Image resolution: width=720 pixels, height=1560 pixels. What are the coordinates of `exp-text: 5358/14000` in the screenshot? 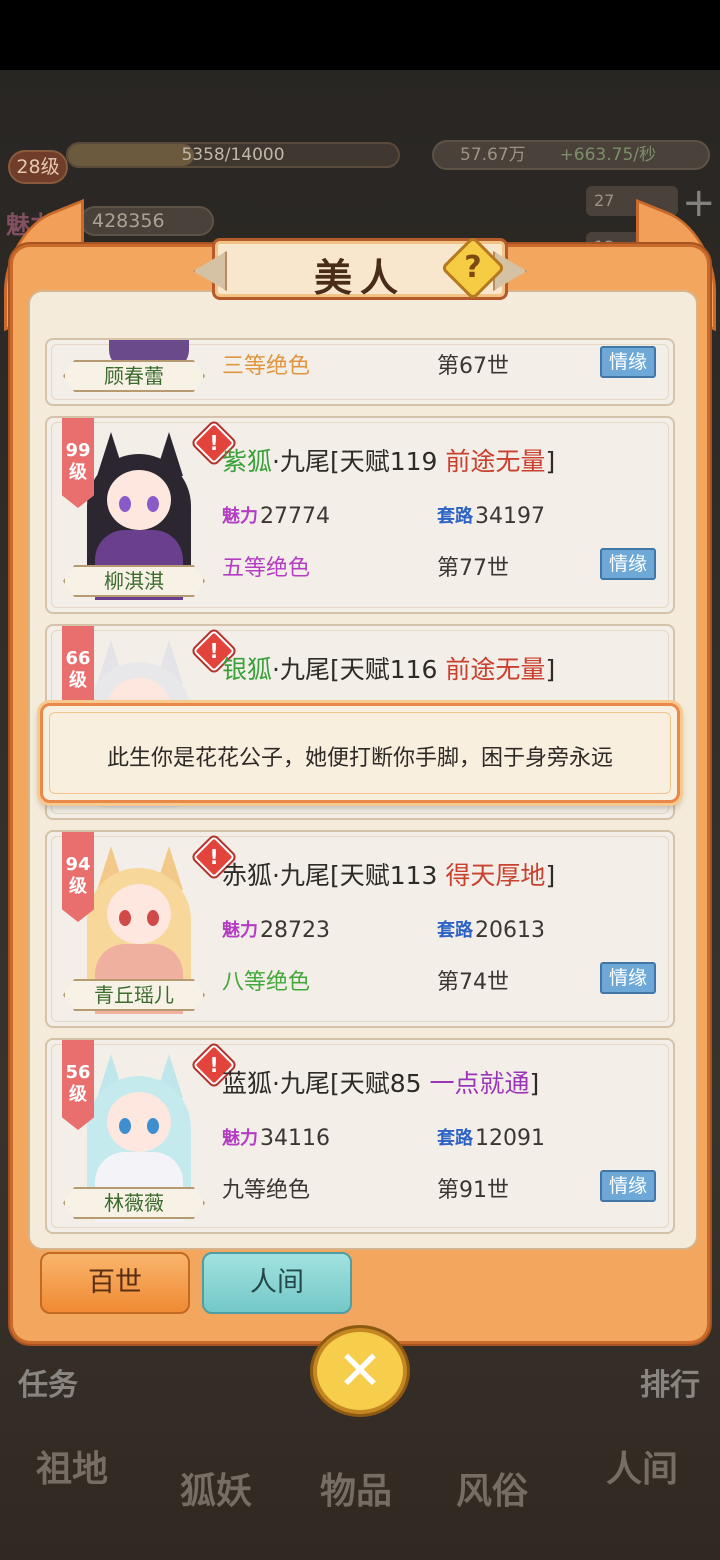 It's located at (233, 155).